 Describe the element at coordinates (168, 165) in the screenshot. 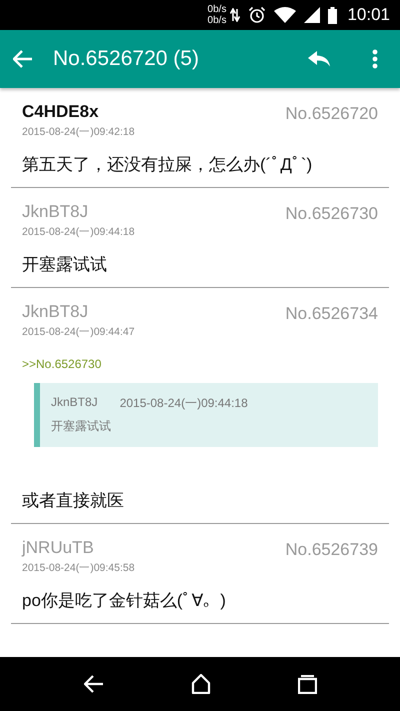

I see `post-content: 第五天了，还没有拉屎，怎么办(´ﾟДﾟ`)` at that location.